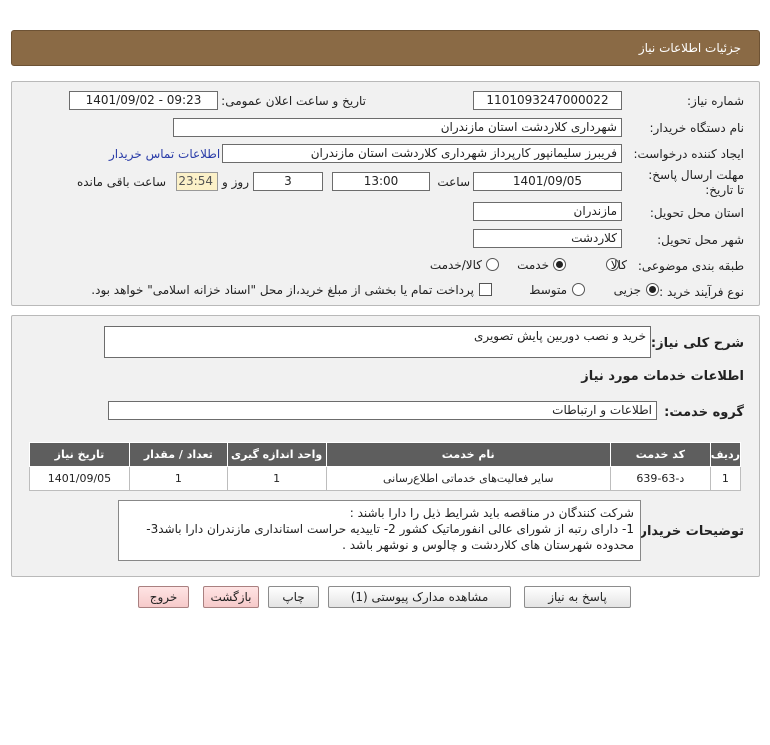  Describe the element at coordinates (704, 412) in the screenshot. I see `service-group-label: گروه خدمت:` at that location.